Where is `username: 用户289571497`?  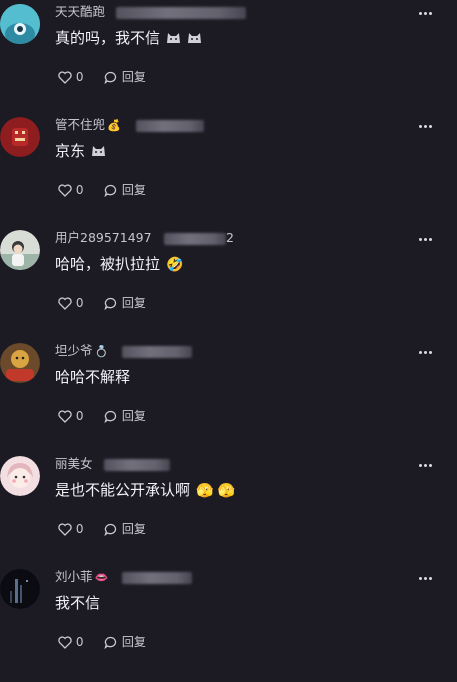
username: 用户289571497 is located at coordinates (103, 238).